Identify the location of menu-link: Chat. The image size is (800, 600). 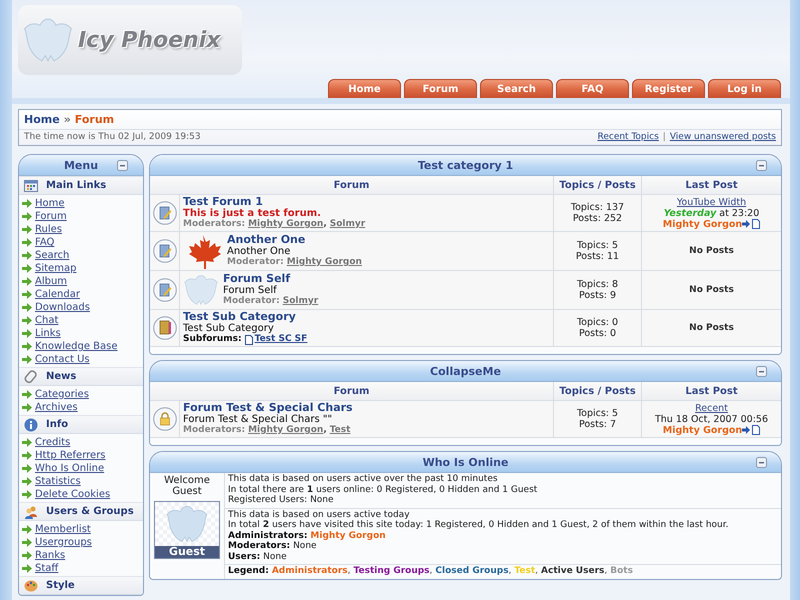
(46, 320).